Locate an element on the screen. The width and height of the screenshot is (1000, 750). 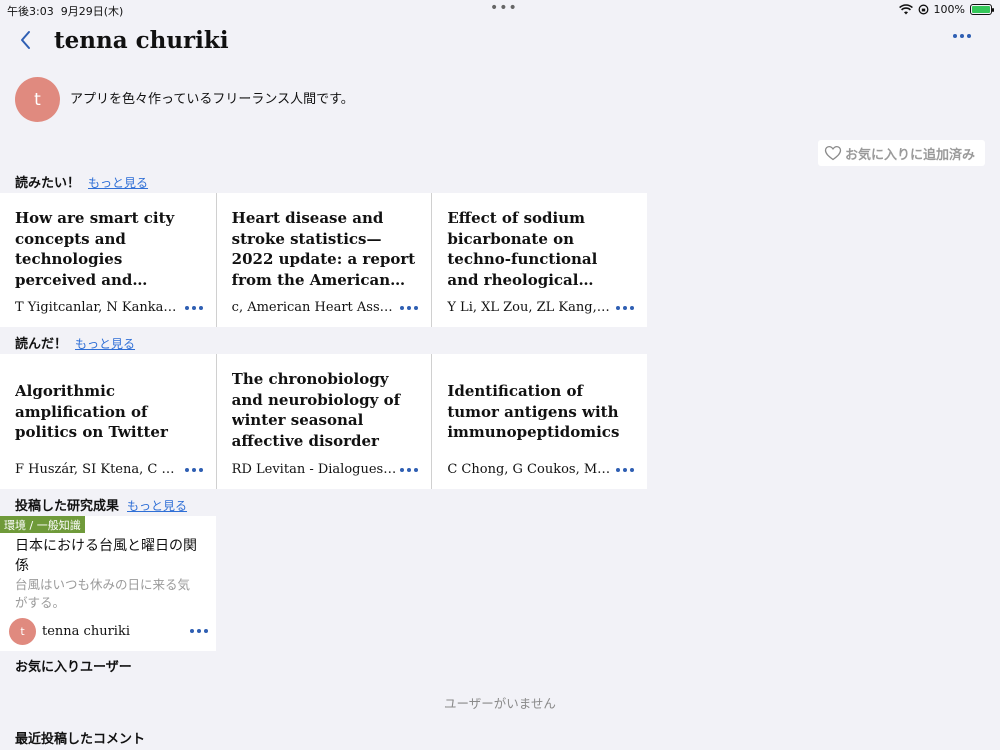
section-posted: 投稿した研究成果 もっと見る is located at coordinates (101, 504).